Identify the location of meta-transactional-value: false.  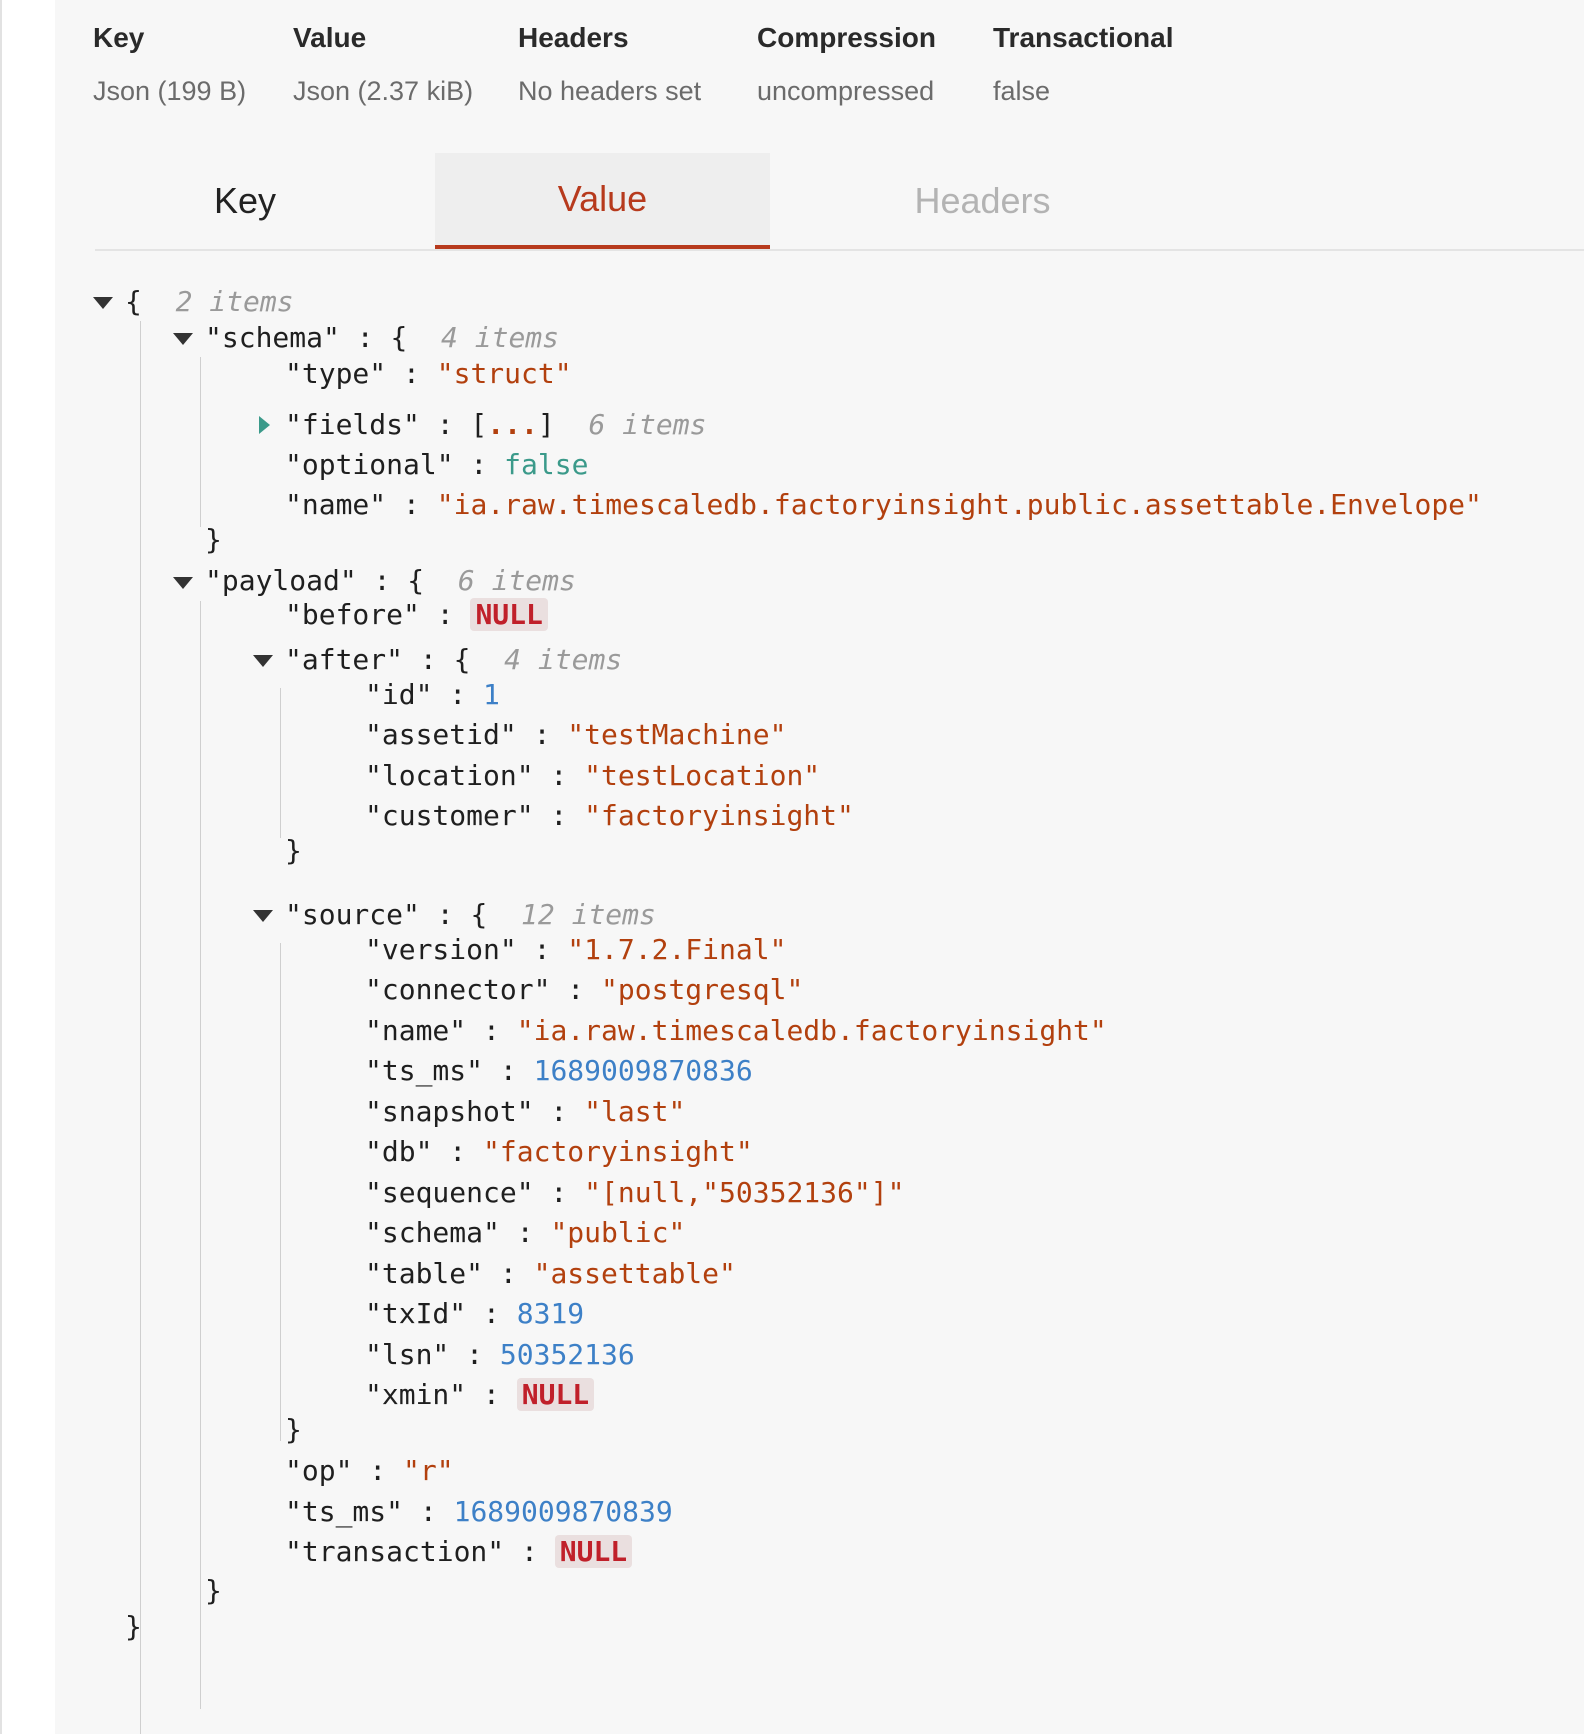
(1022, 91).